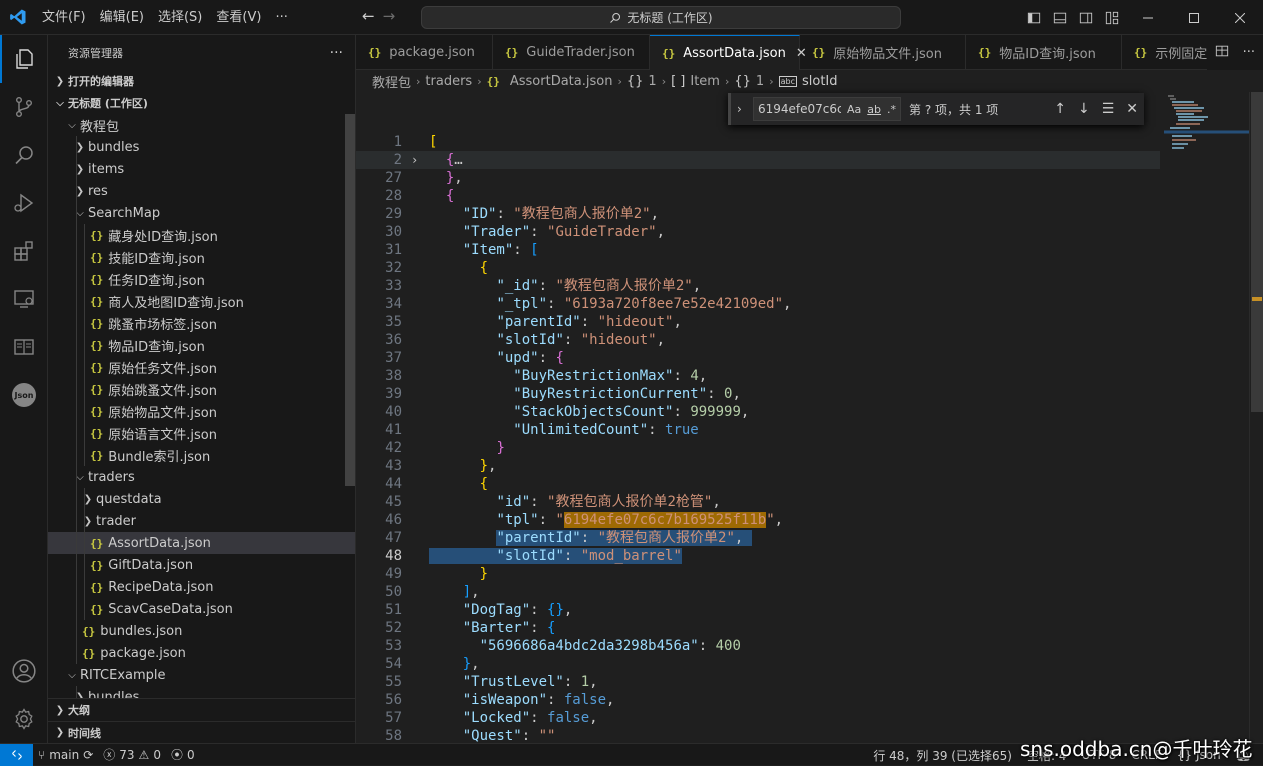 The height and width of the screenshot is (766, 1263). What do you see at coordinates (162, 369) in the screenshot?
I see `tree-item-label: 原始任务文件.json` at bounding box center [162, 369].